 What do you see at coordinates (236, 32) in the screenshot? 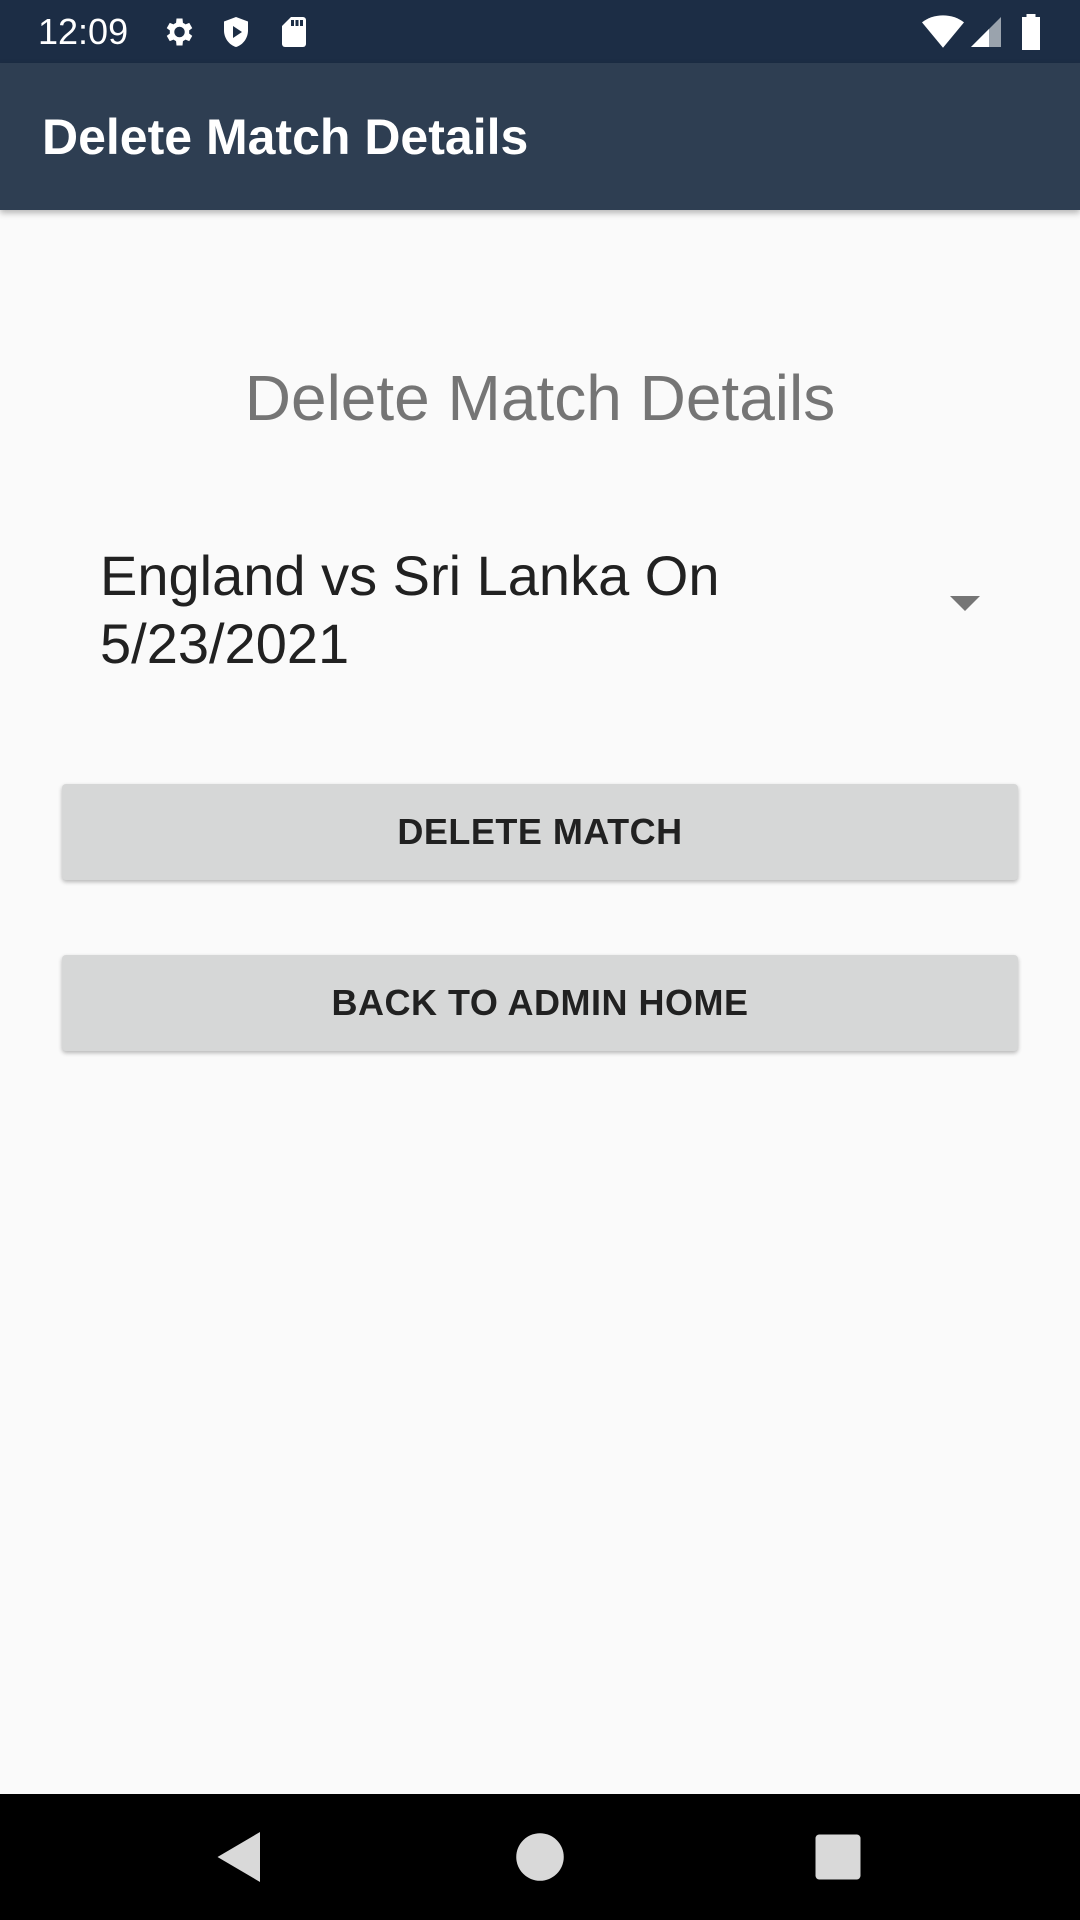
I see `shield-icon` at bounding box center [236, 32].